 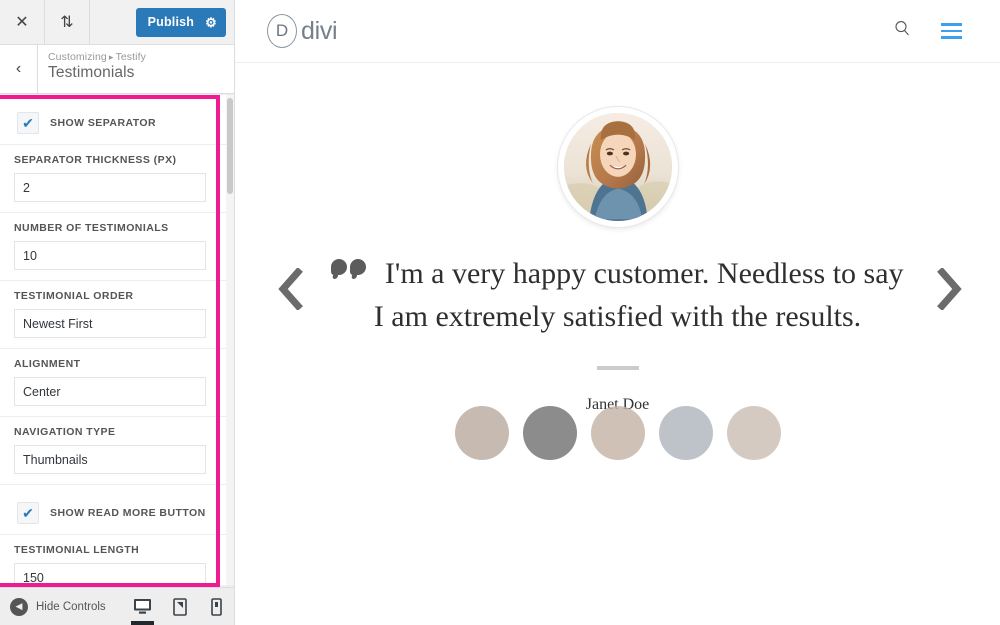 I want to click on publish-label: Publish, so click(x=171, y=22).